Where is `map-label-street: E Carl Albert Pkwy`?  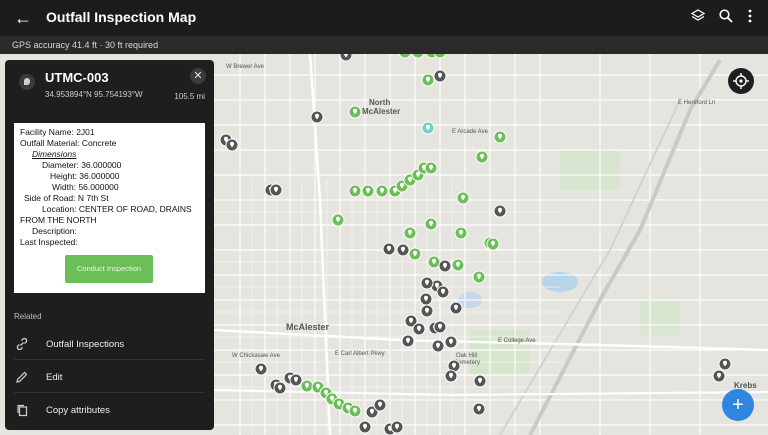 map-label-street: E Carl Albert Pkwy is located at coordinates (360, 354).